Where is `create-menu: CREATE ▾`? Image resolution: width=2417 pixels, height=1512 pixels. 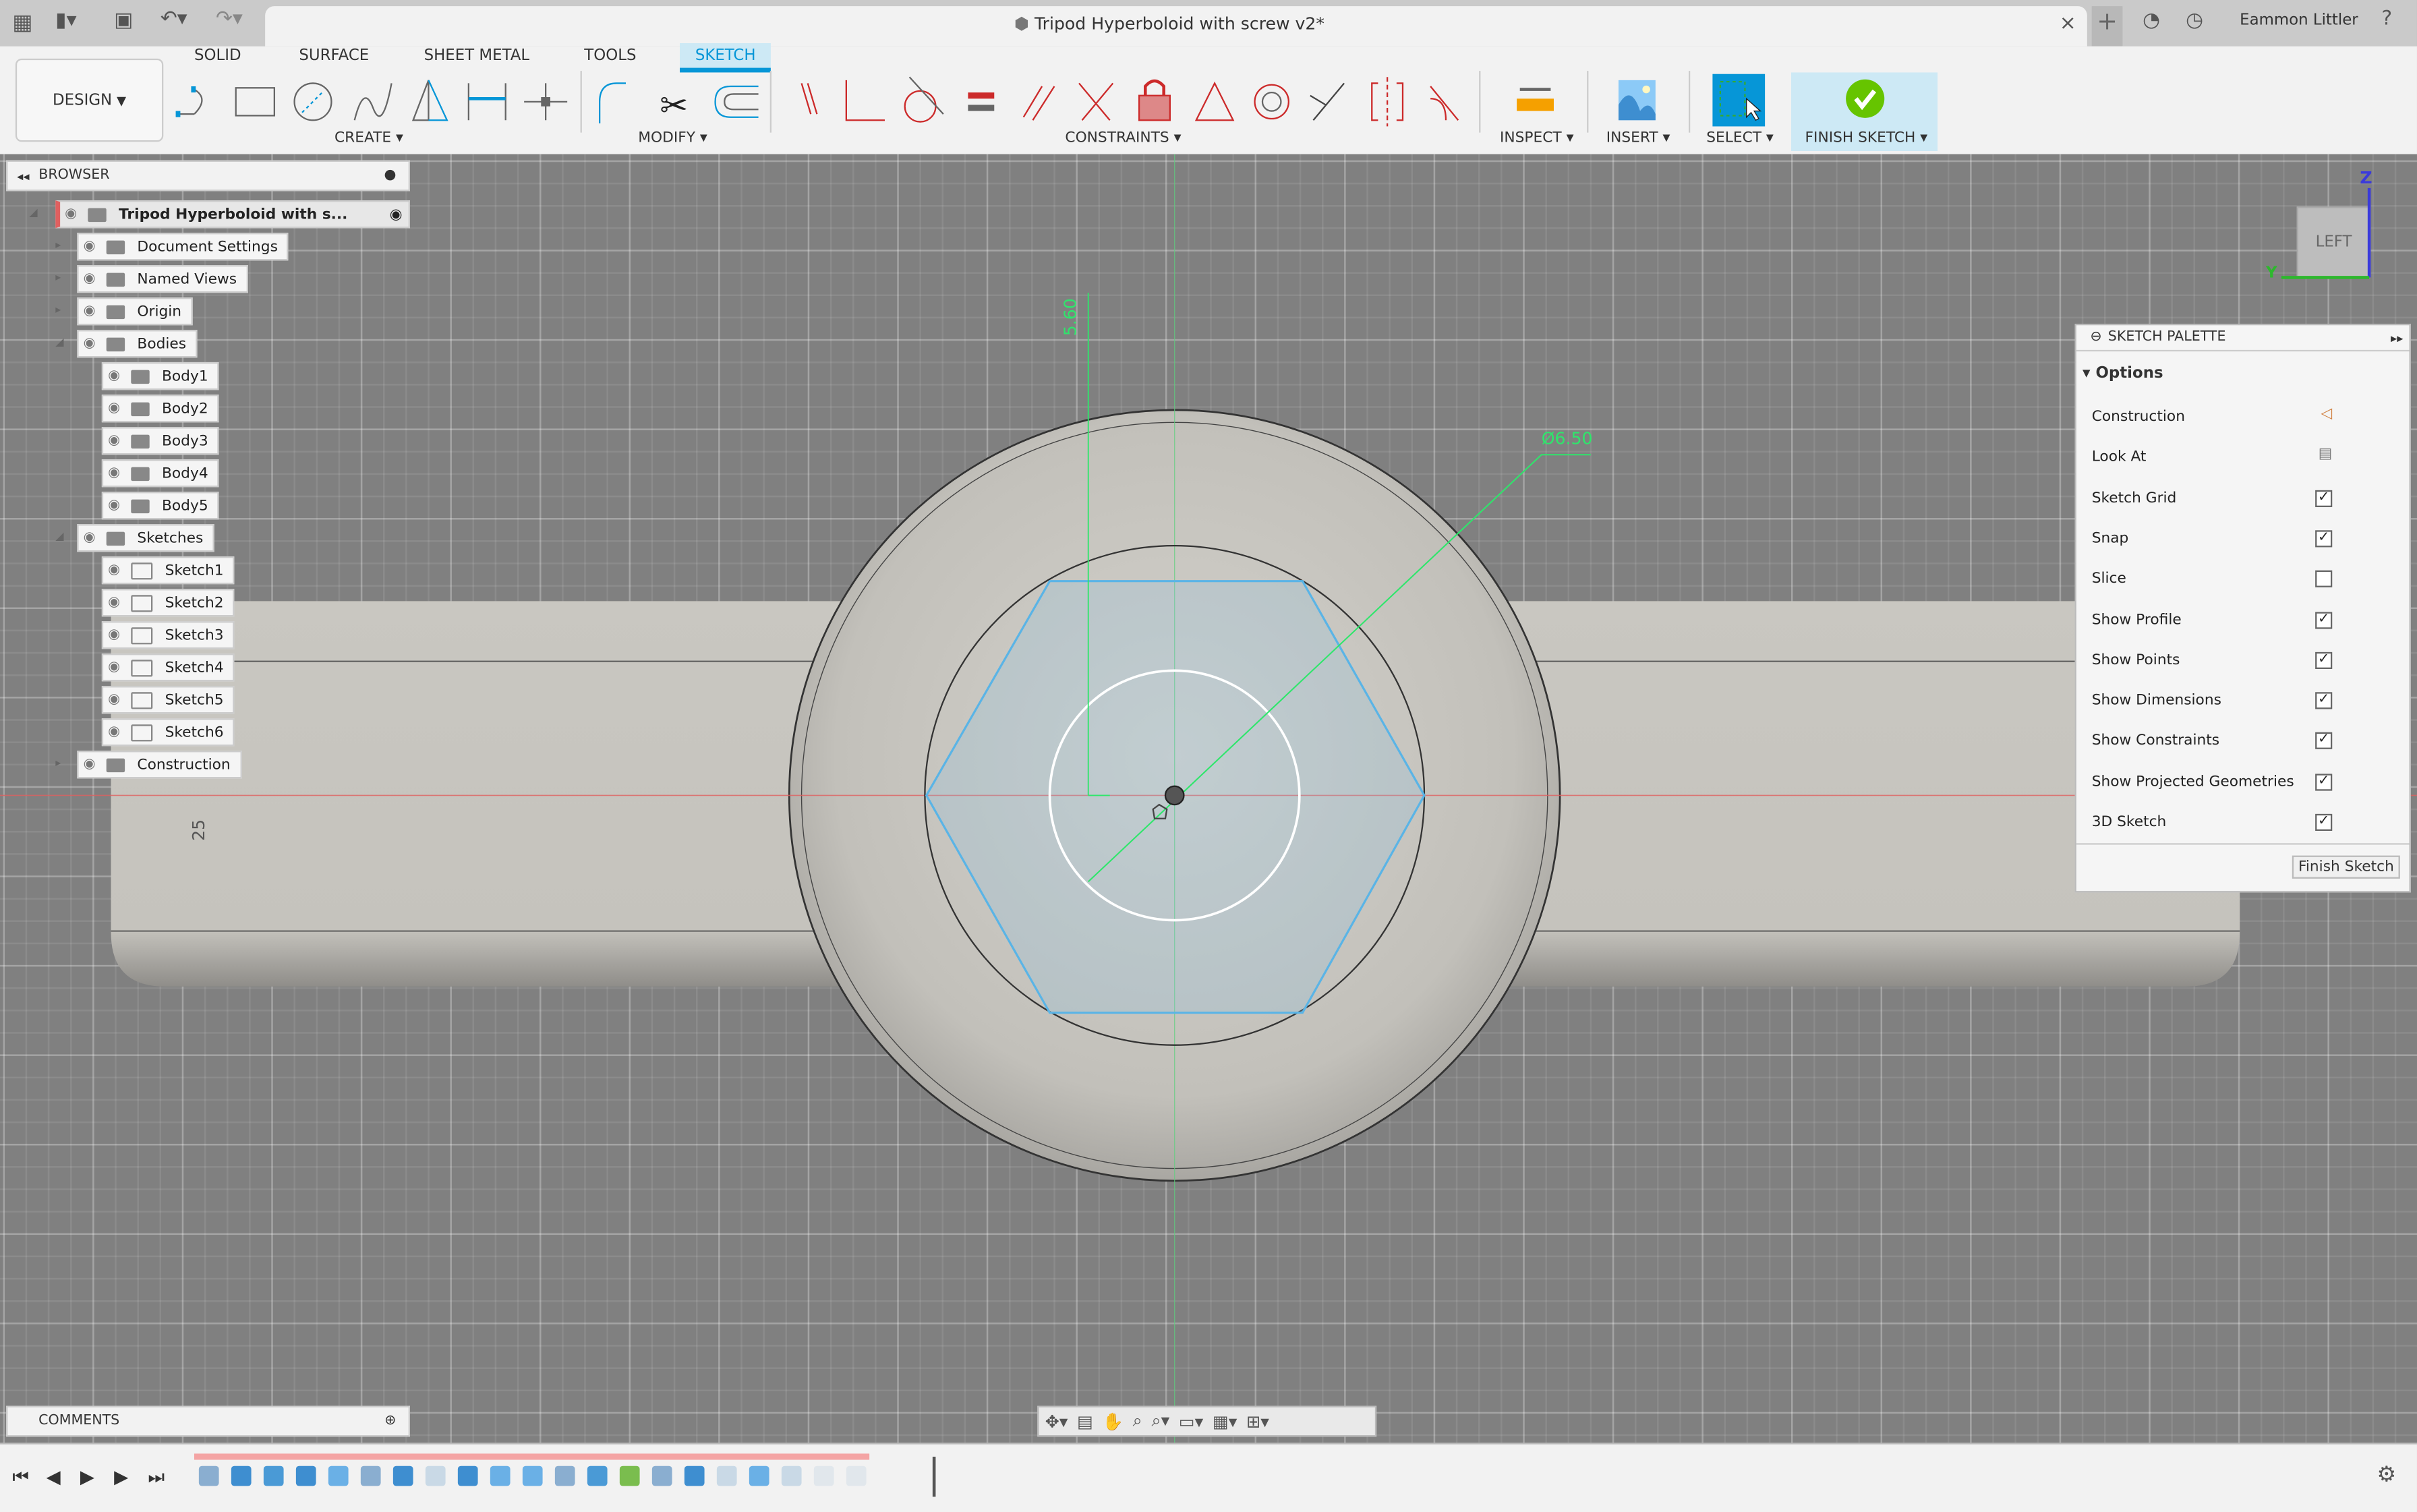 create-menu: CREATE ▾ is located at coordinates (368, 137).